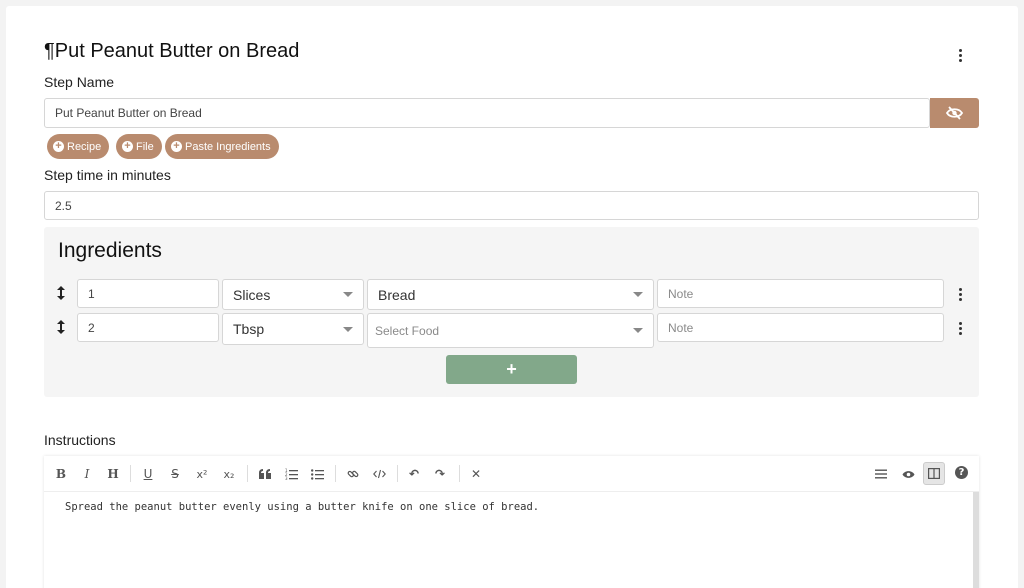 Image resolution: width=1024 pixels, height=588 pixels. What do you see at coordinates (293, 294) in the screenshot?
I see `ingredient-unit-select: Slices` at bounding box center [293, 294].